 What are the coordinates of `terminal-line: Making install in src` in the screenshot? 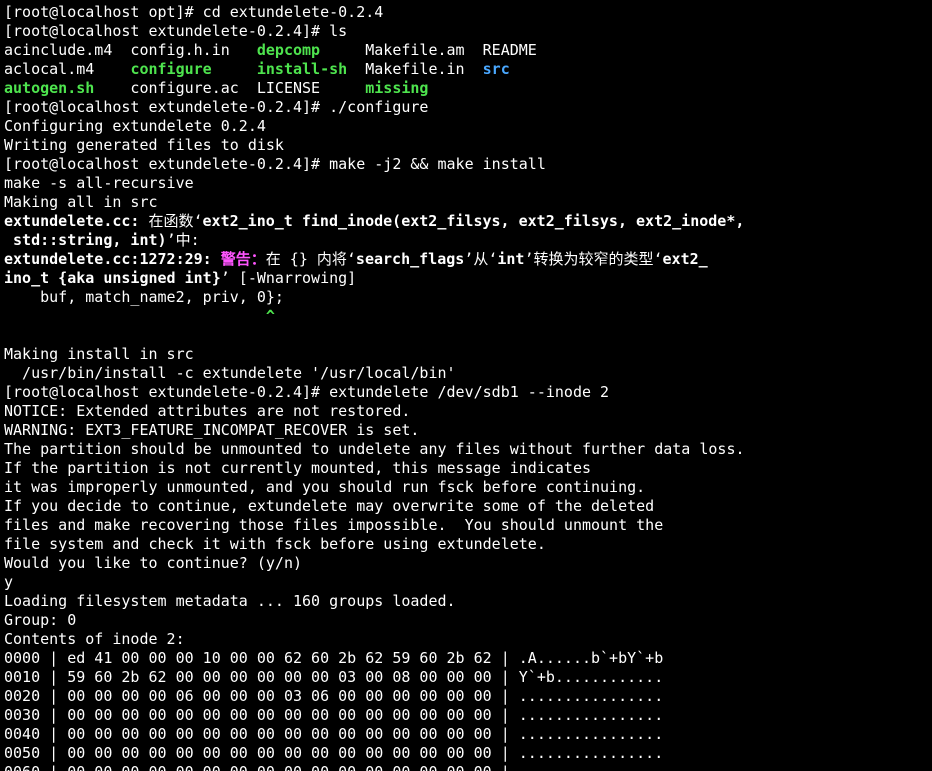 It's located at (468, 354).